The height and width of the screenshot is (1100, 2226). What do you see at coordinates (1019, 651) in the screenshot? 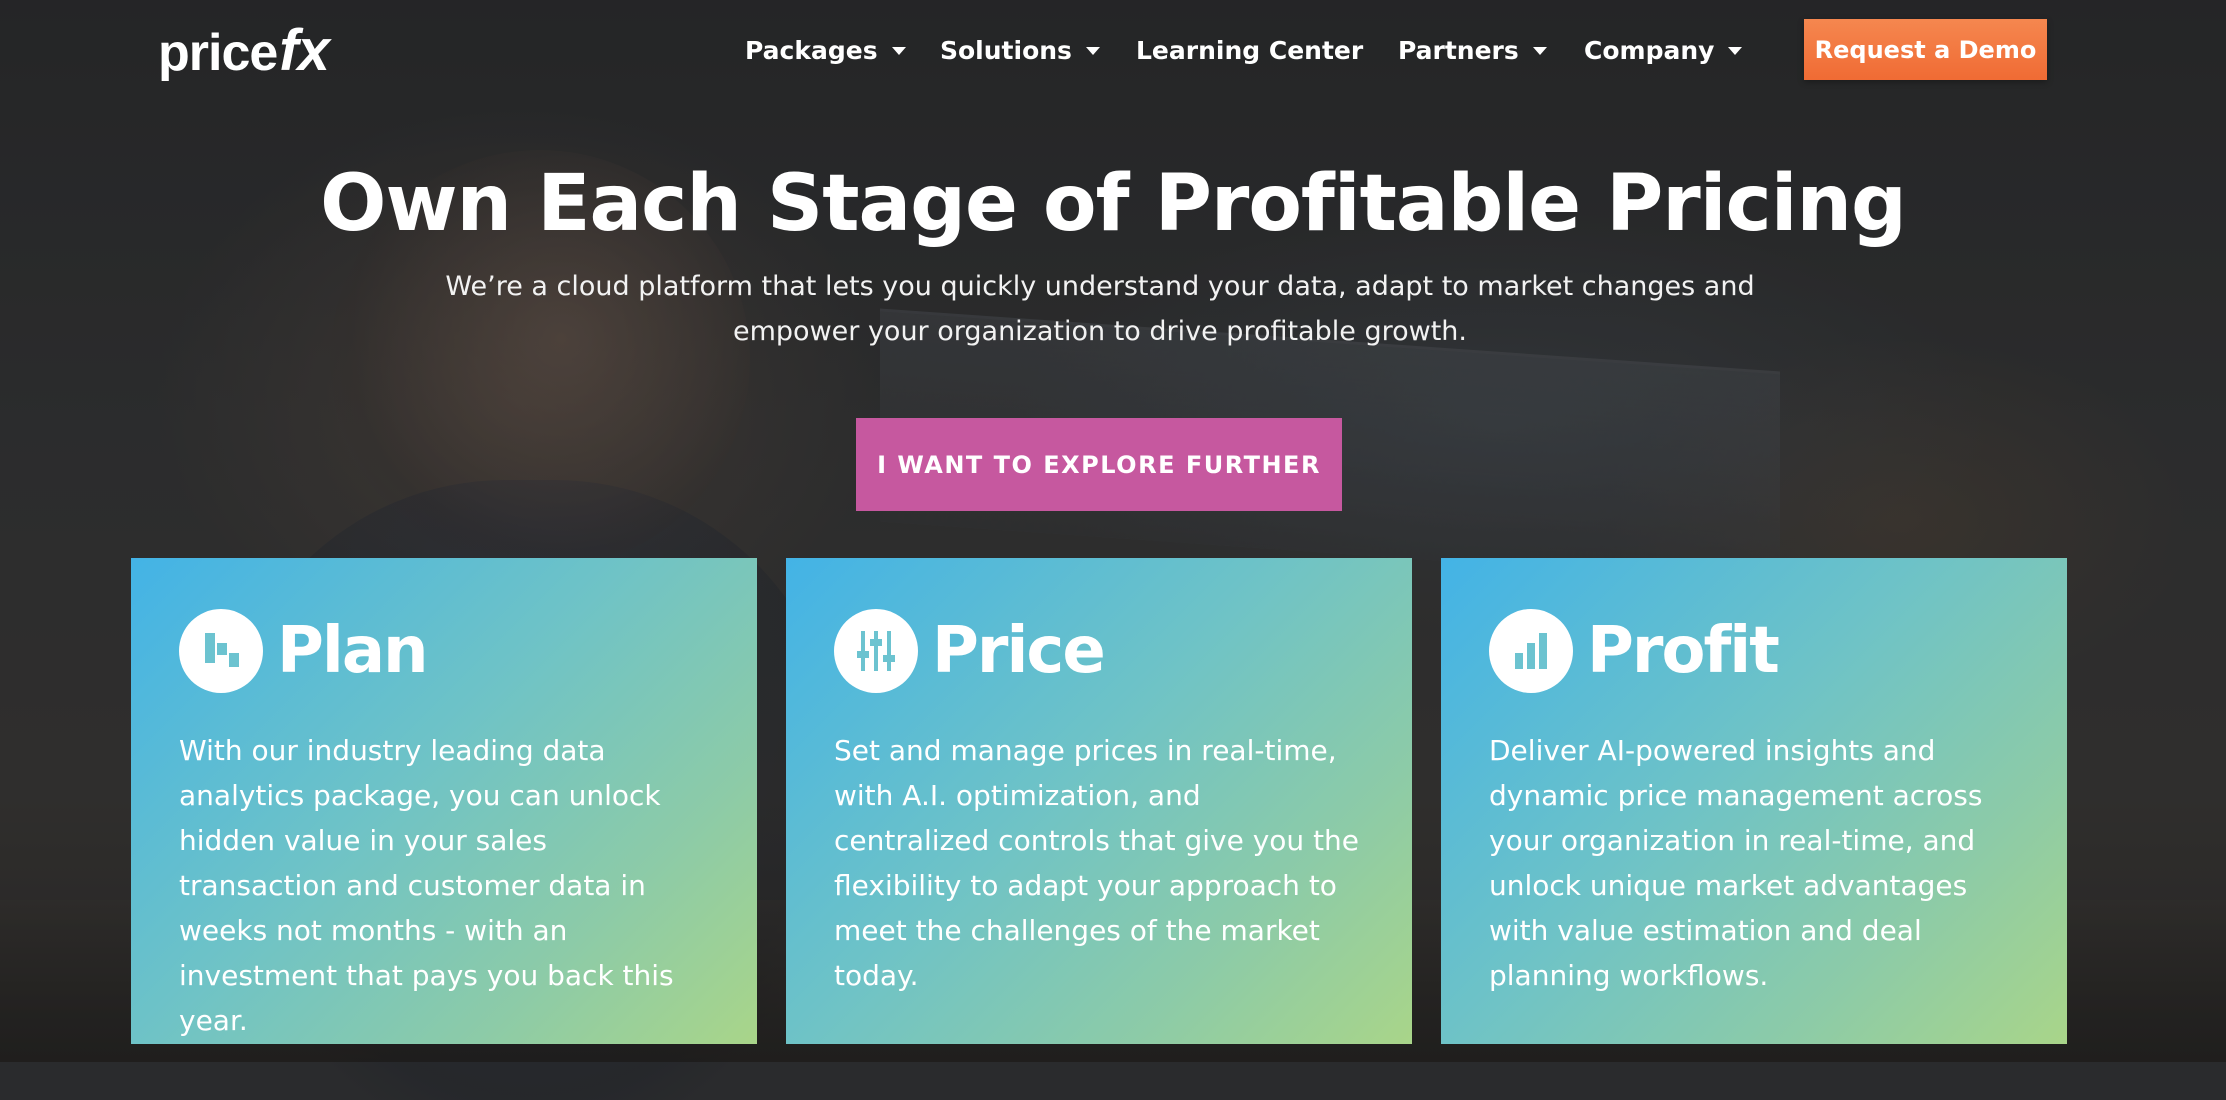
I see `card-title: Price` at bounding box center [1019, 651].